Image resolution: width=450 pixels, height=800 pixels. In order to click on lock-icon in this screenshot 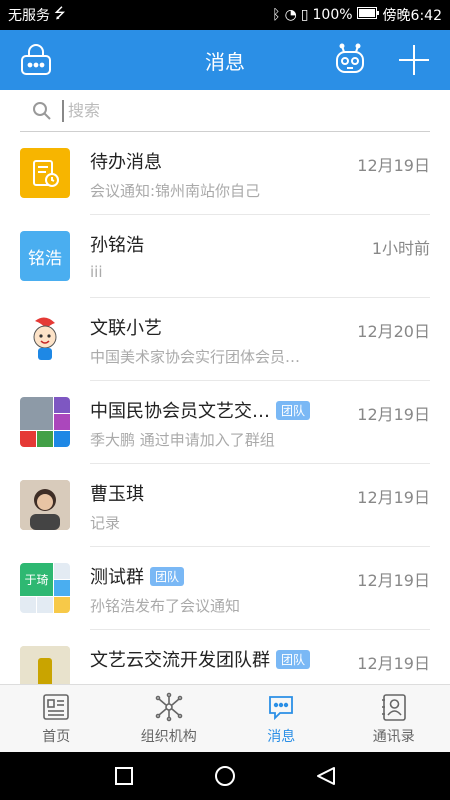, I will do `click(36, 59)`.